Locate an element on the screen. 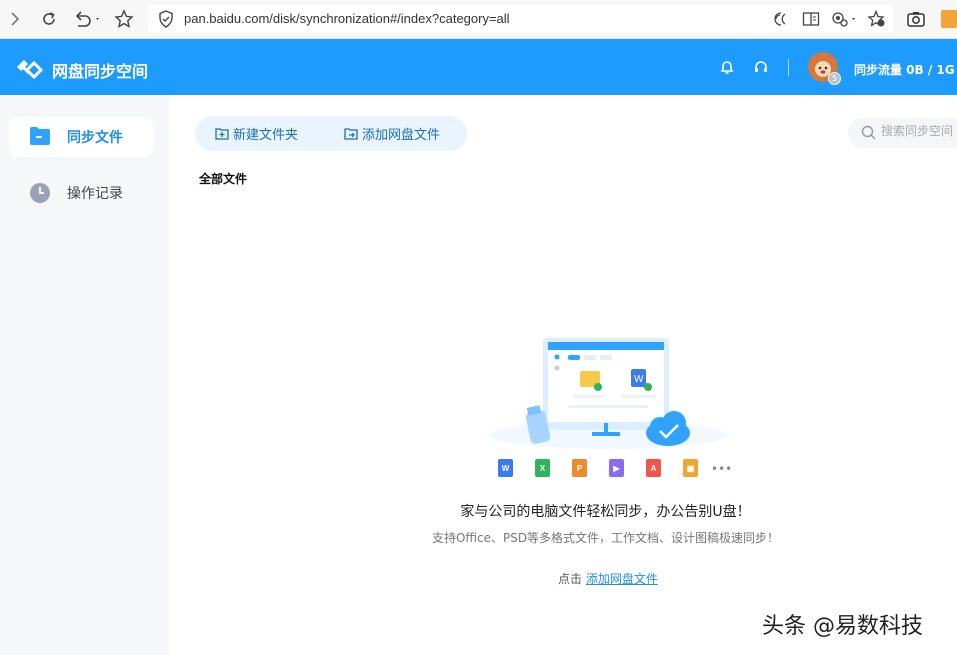 This screenshot has width=957, height=655. action-toolbar: 新建文件夹 添加网盘文件 is located at coordinates (331, 133).